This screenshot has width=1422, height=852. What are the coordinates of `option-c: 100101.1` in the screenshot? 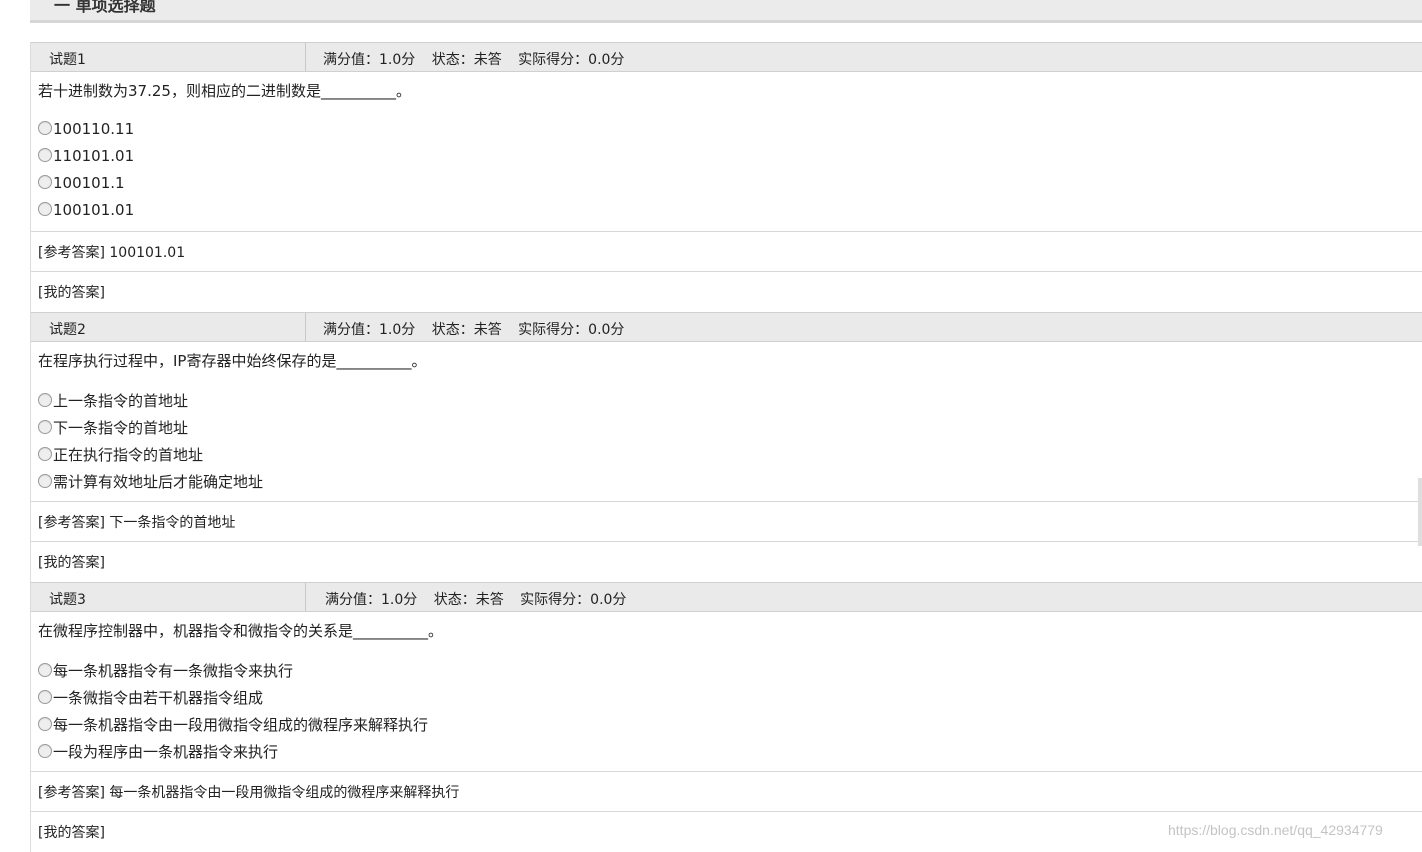 It's located at (81, 184).